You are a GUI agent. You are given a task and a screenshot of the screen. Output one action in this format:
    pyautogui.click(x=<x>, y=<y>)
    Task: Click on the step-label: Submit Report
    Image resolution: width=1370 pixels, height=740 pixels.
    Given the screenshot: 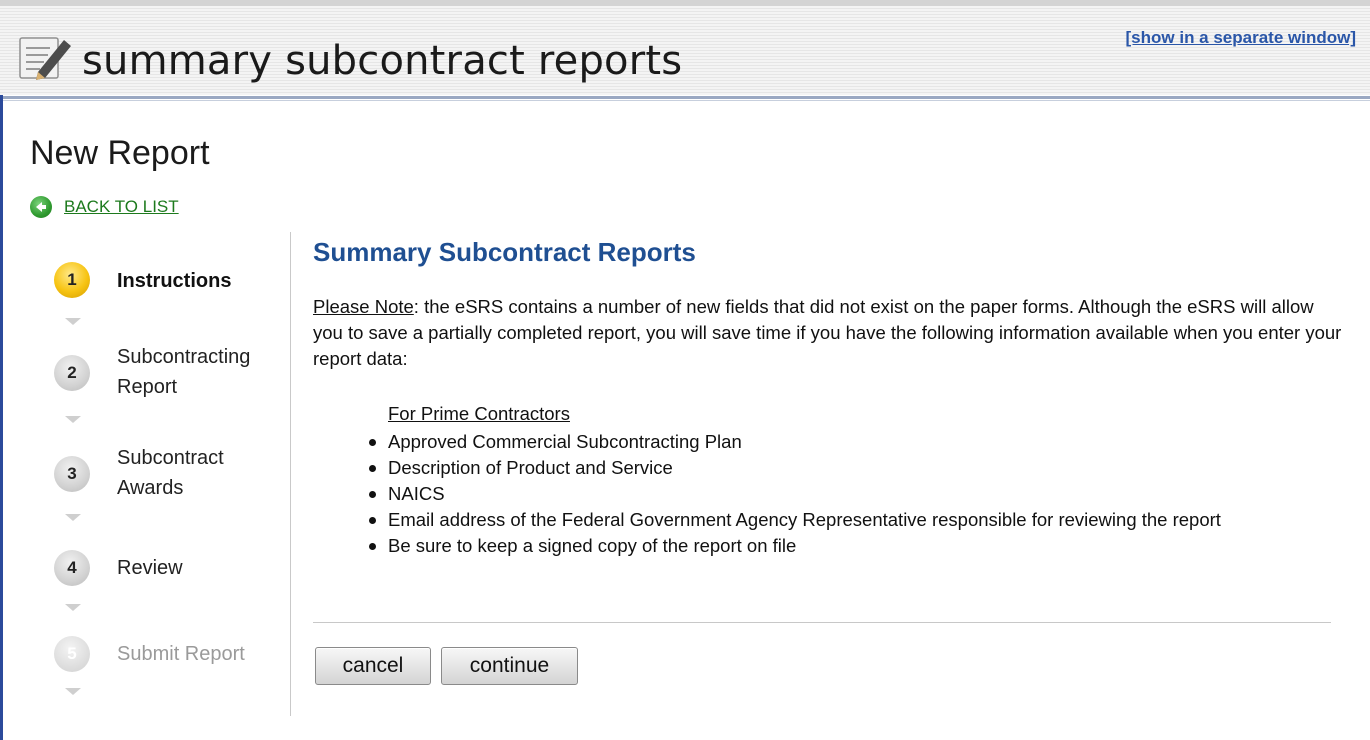 What is the action you would take?
    pyautogui.click(x=181, y=654)
    